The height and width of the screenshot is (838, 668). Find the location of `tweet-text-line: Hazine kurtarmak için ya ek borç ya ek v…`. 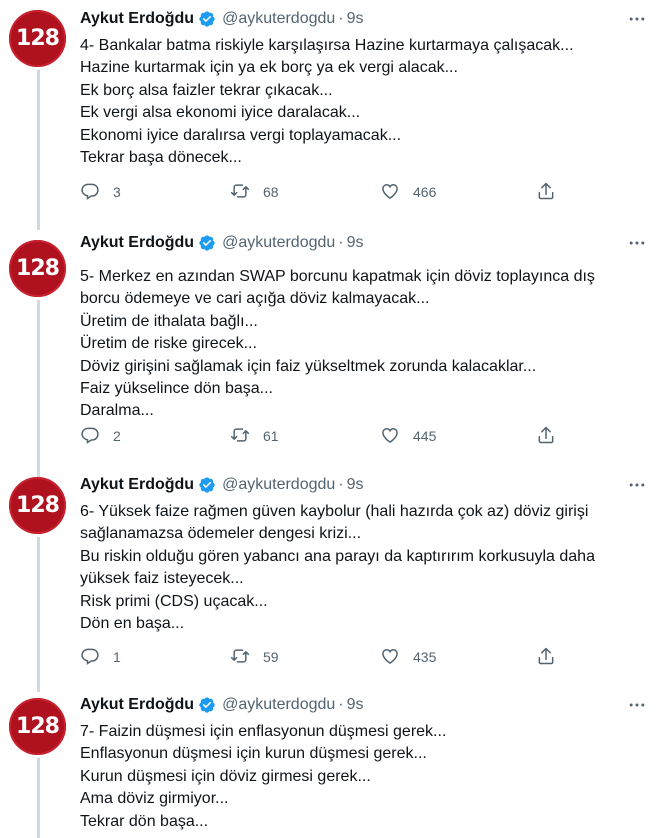

tweet-text-line: Hazine kurtarmak için ya ek borç ya ek v… is located at coordinates (269, 68).